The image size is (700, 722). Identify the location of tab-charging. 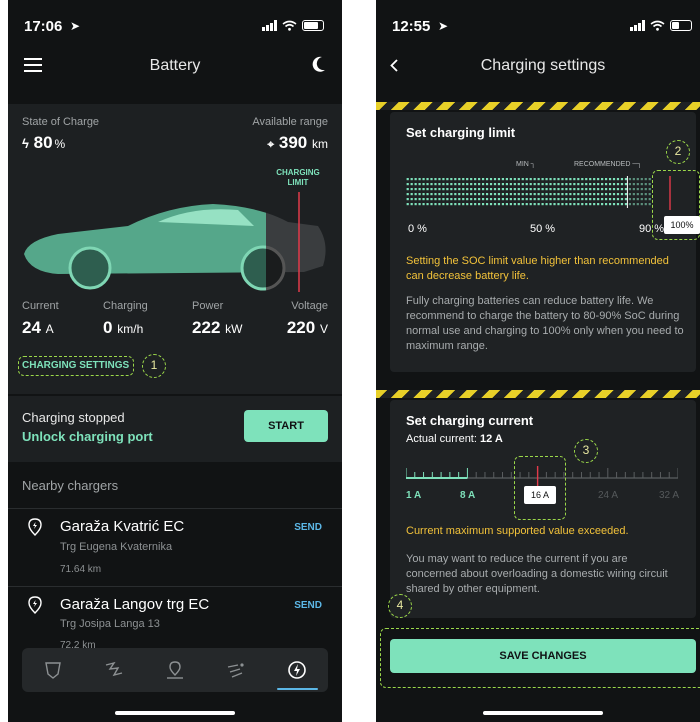
(297, 670).